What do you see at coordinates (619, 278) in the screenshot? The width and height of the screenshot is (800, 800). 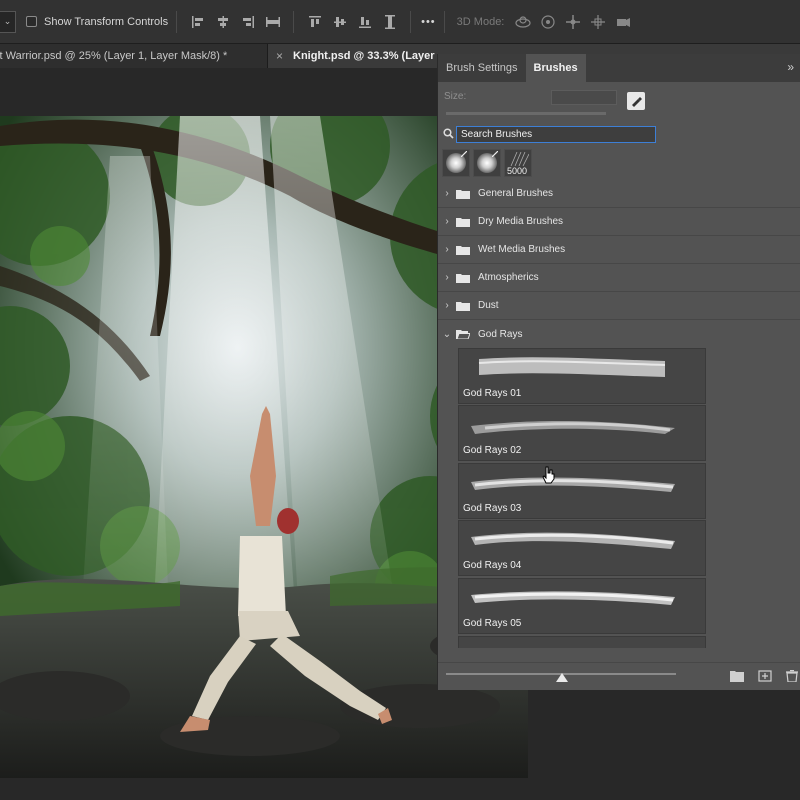 I see `brush-group-atmospherics: › Atmospherics` at bounding box center [619, 278].